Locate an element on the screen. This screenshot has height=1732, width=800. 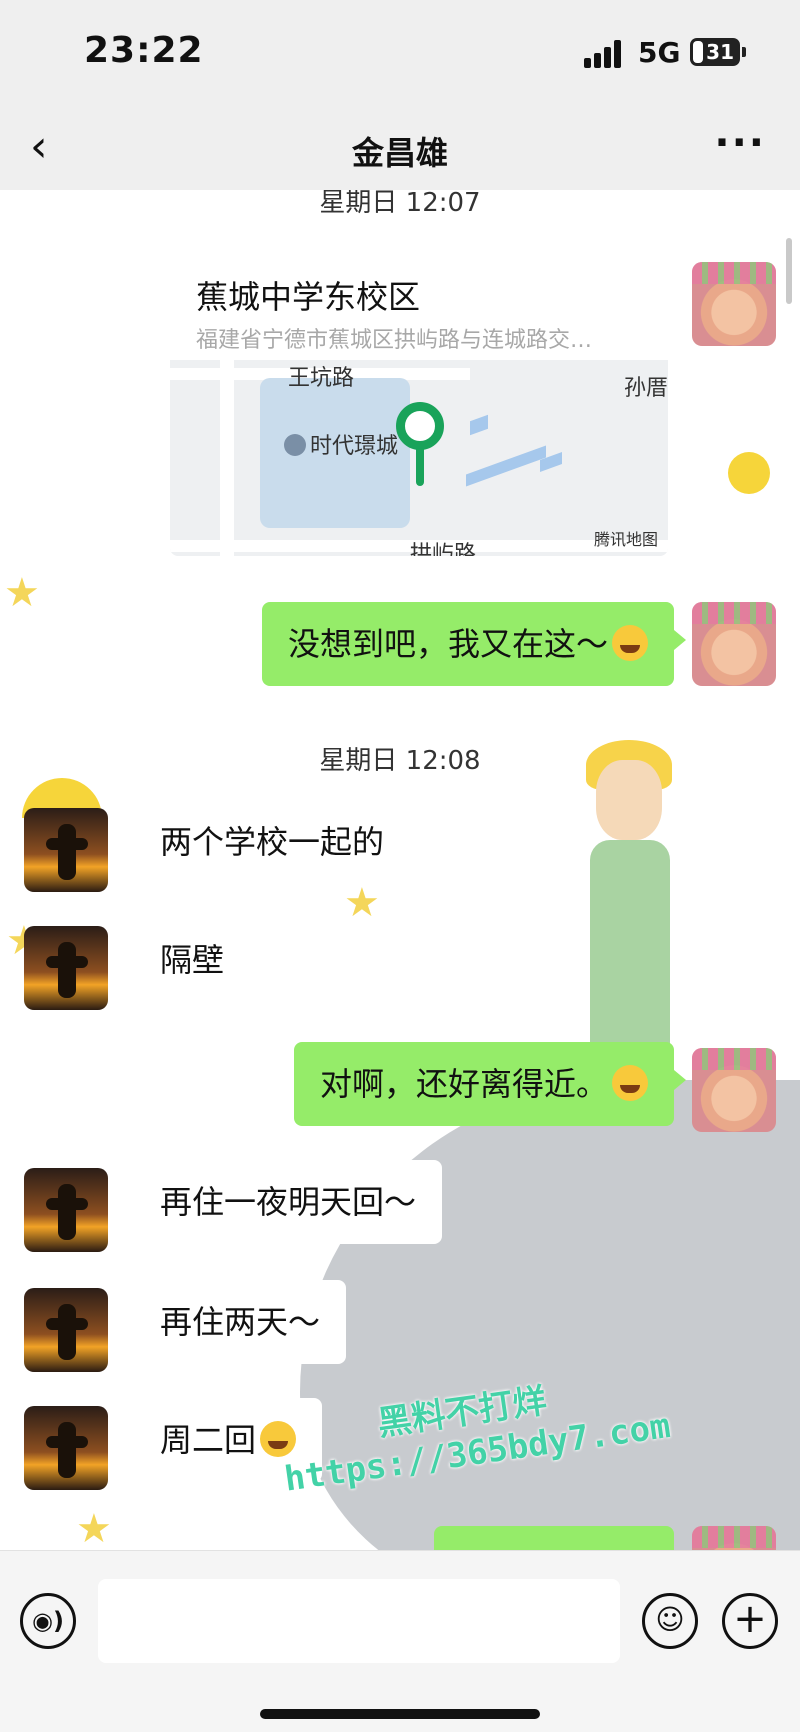
home-indicator is located at coordinates (400, 1714).